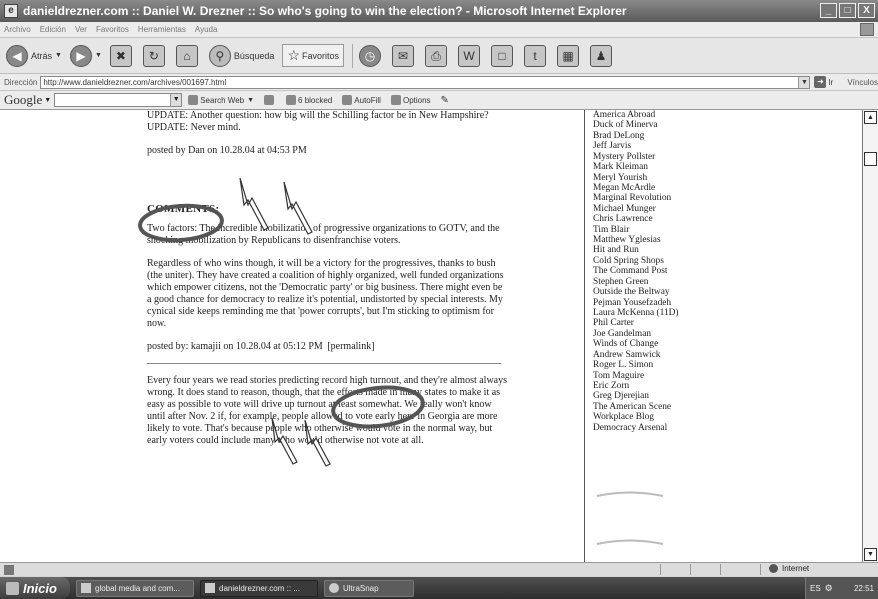  Describe the element at coordinates (371, 55) in the screenshot. I see `history-button: ◷` at that location.